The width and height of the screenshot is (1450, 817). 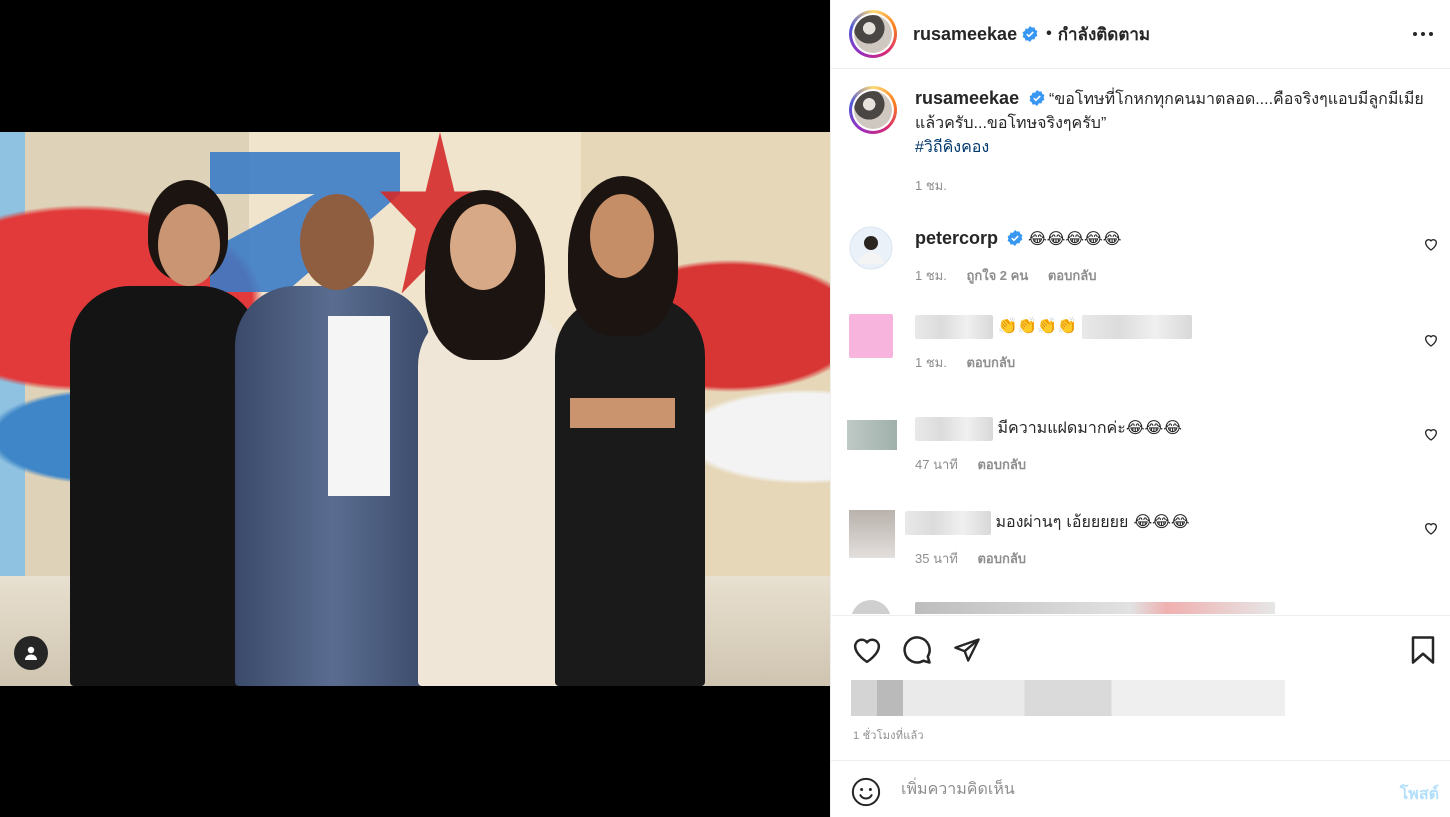 I want to click on caption-username: rusameekae, so click(x=967, y=98).